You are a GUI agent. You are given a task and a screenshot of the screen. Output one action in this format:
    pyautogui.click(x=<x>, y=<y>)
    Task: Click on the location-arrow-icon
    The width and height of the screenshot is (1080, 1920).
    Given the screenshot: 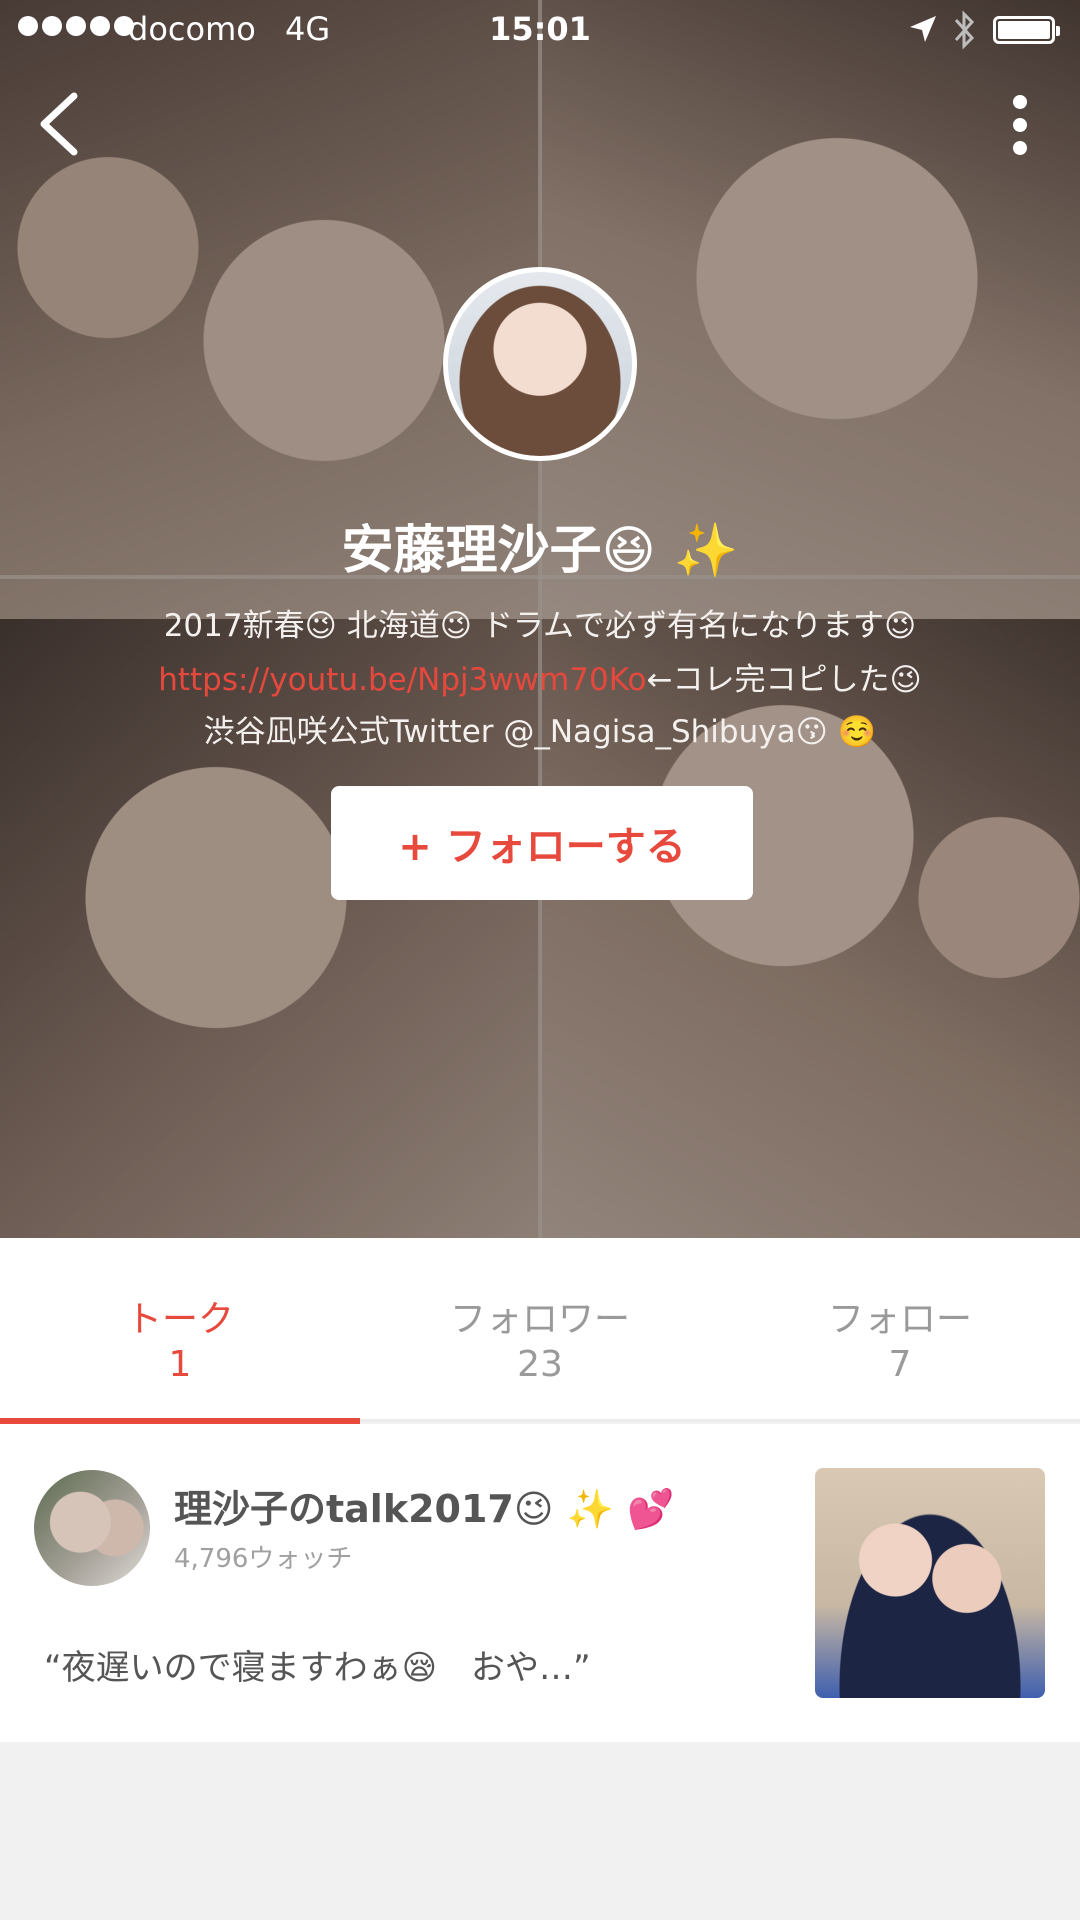 What is the action you would take?
    pyautogui.click(x=923, y=29)
    